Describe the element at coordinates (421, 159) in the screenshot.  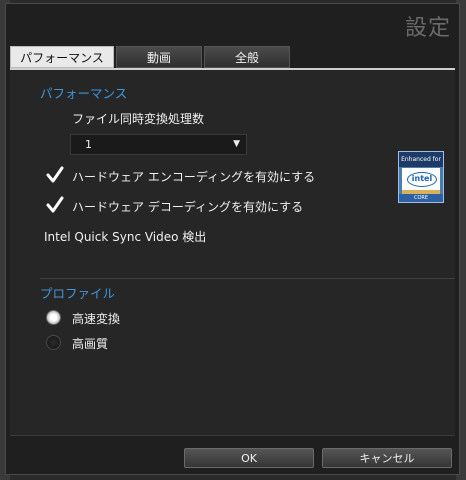
I see `badge-top-text: Enhanced for` at that location.